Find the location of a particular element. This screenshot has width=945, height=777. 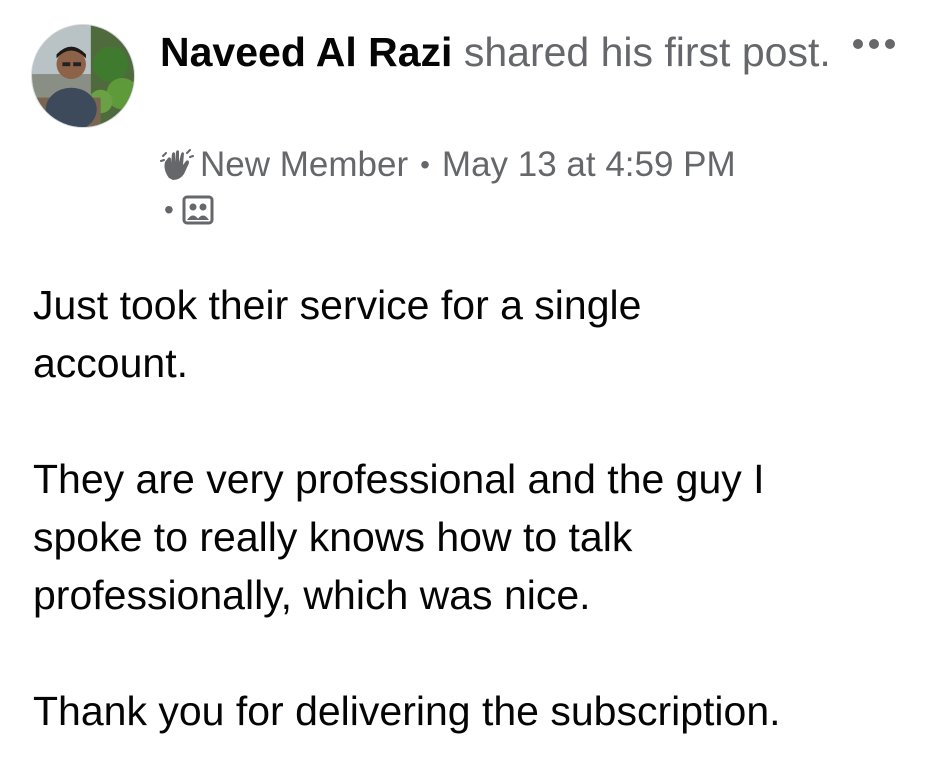

member-badge-label: New Member is located at coordinates (304, 165).